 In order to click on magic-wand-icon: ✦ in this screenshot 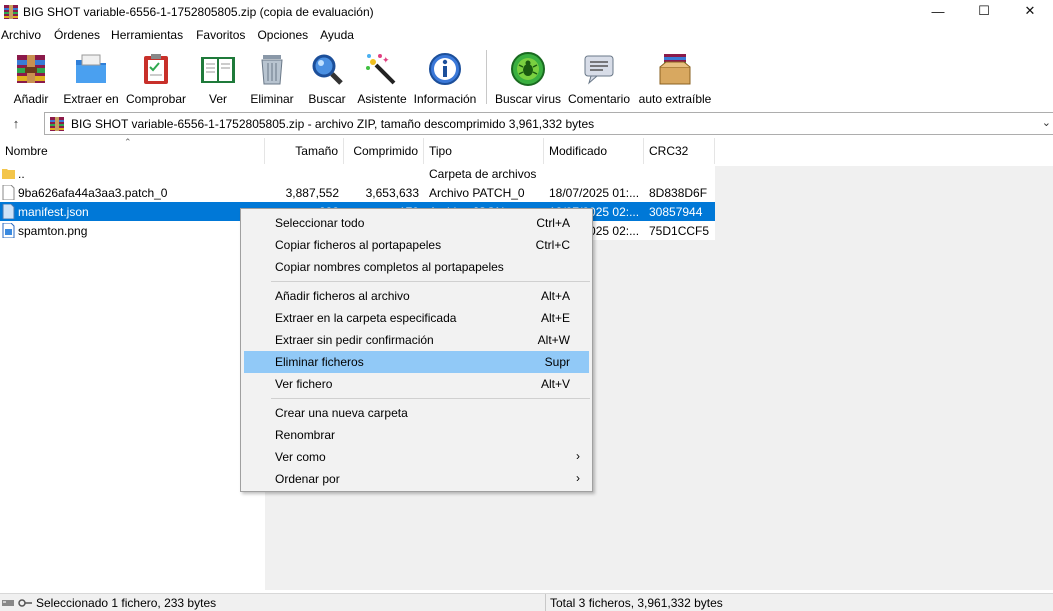, I will do `click(382, 69)`.